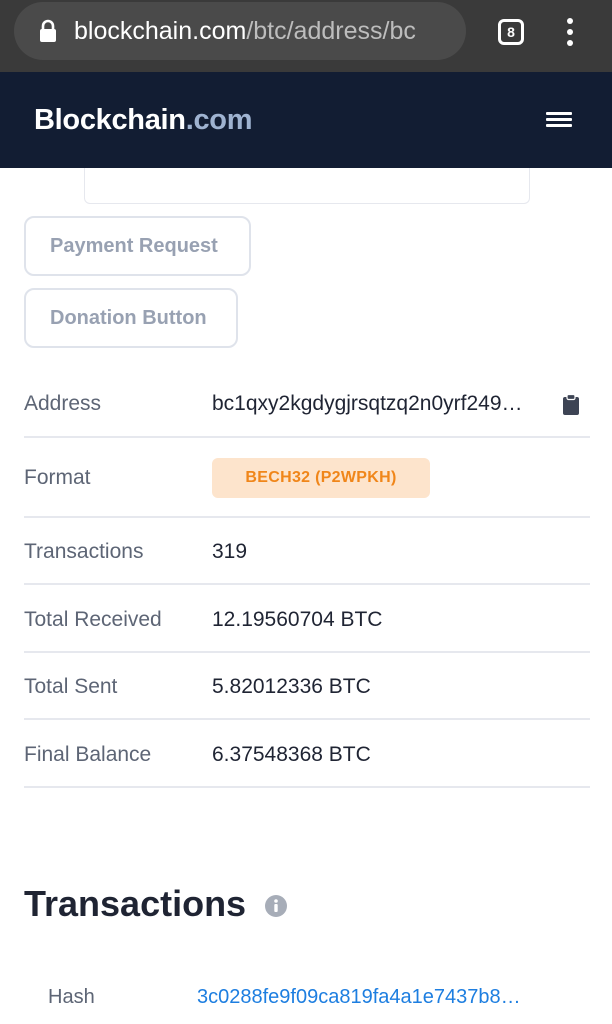 This screenshot has height=1024, width=612. I want to click on qr-code-panel, so click(307, 186).